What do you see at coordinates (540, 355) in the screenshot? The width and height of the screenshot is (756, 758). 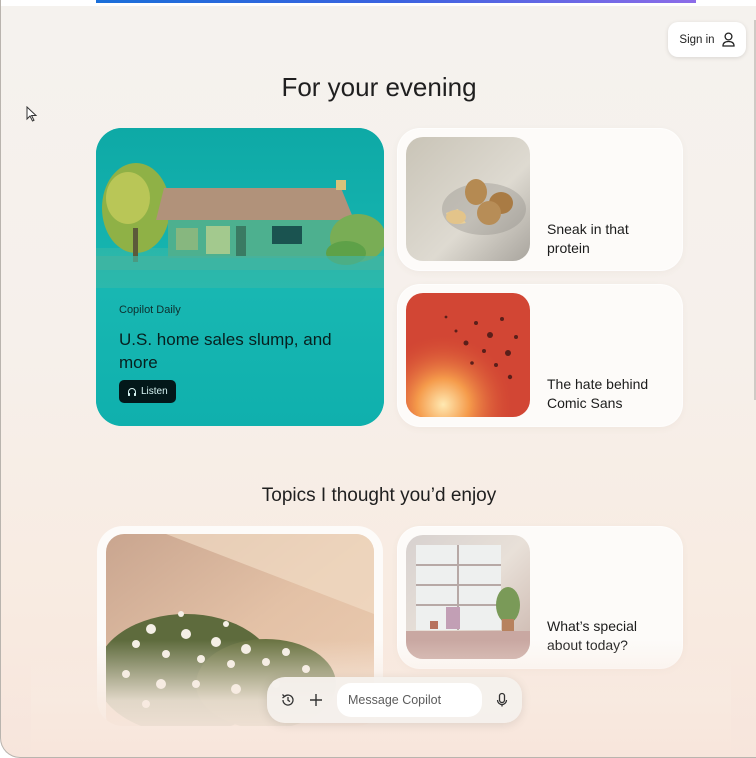 I see `card-comic-sans: The hate behind Comic Sans` at bounding box center [540, 355].